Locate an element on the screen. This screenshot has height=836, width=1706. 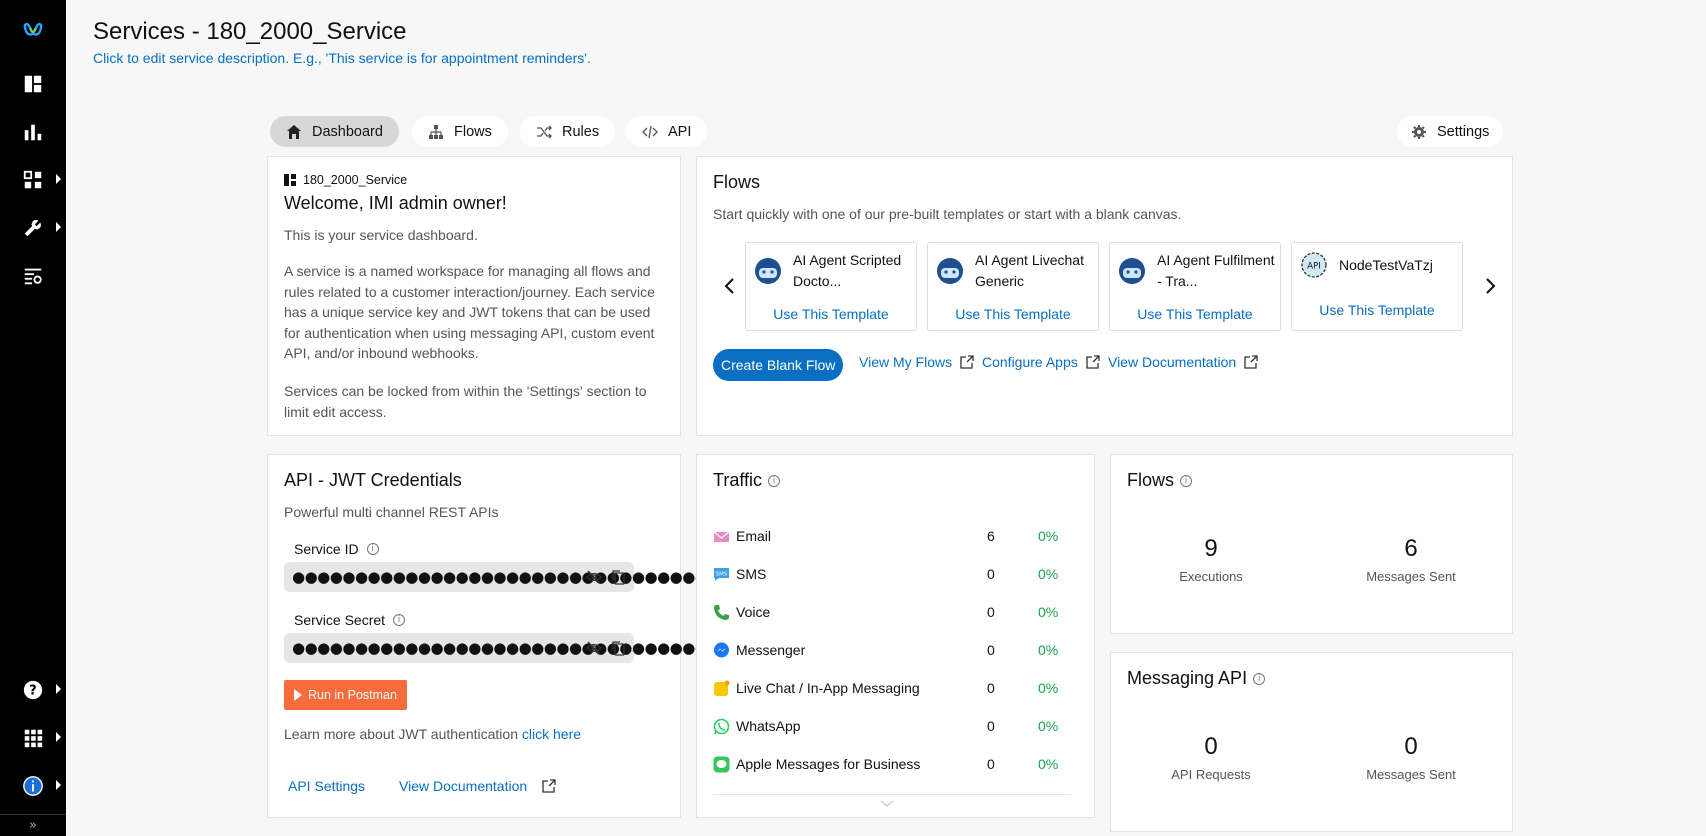
title-text: Traffic is located at coordinates (738, 480).